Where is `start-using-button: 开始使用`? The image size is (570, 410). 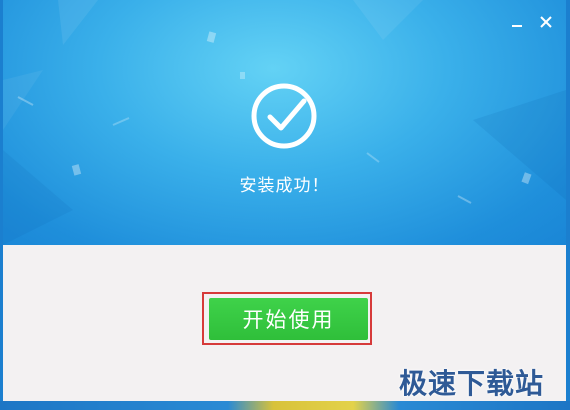
start-using-button: 开始使用 is located at coordinates (288, 319).